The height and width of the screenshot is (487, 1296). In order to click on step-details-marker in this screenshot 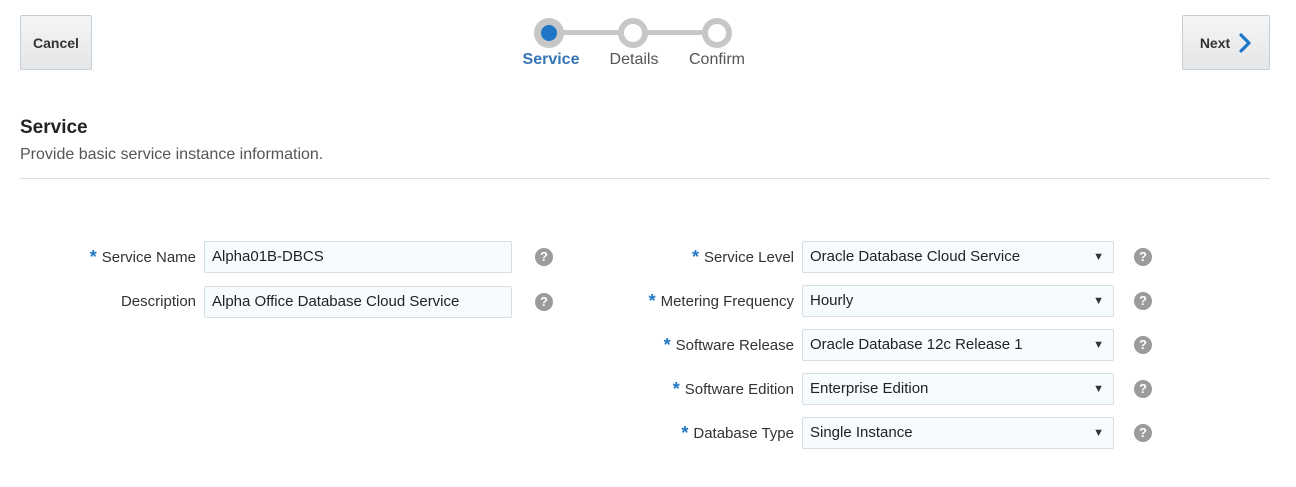, I will do `click(633, 33)`.